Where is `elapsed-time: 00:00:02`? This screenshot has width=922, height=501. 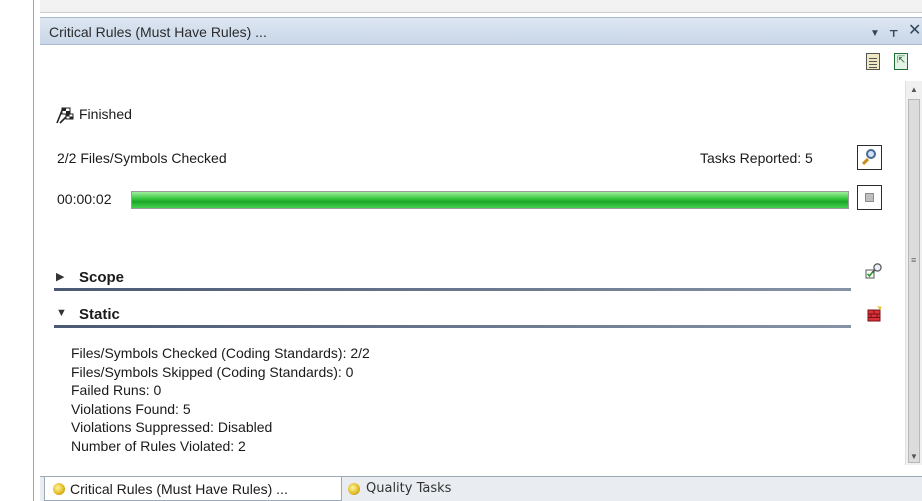
elapsed-time: 00:00:02 is located at coordinates (84, 199).